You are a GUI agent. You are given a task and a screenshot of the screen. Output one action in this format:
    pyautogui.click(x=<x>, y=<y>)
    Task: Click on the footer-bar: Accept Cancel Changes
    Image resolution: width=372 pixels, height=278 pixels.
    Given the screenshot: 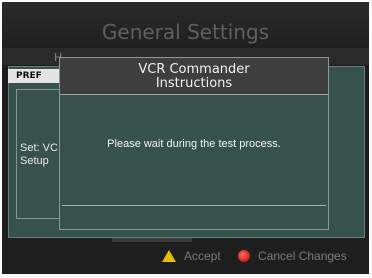 What is the action you would take?
    pyautogui.click(x=185, y=256)
    